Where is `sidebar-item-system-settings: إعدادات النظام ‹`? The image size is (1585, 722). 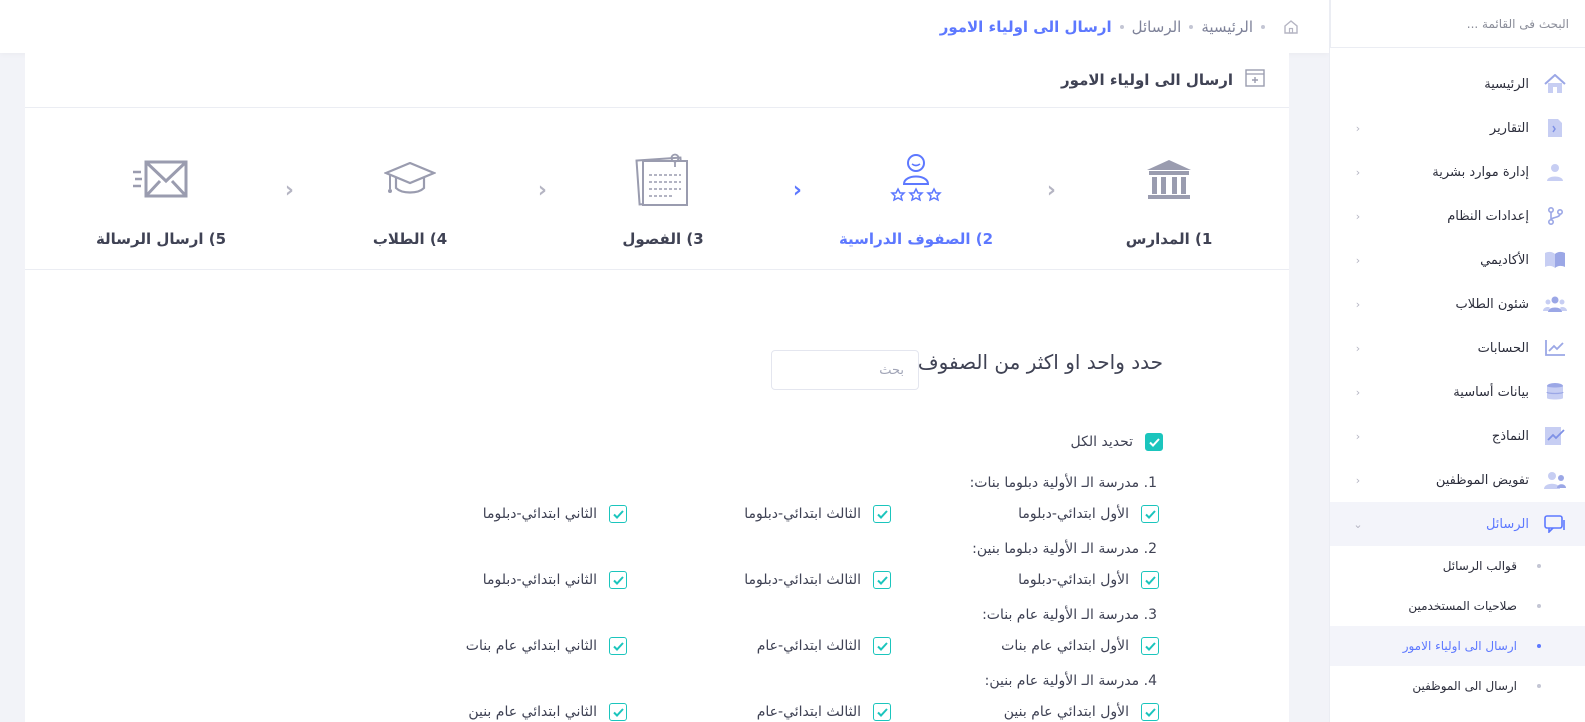 sidebar-item-system-settings: إعدادات النظام ‹ is located at coordinates (1457, 216).